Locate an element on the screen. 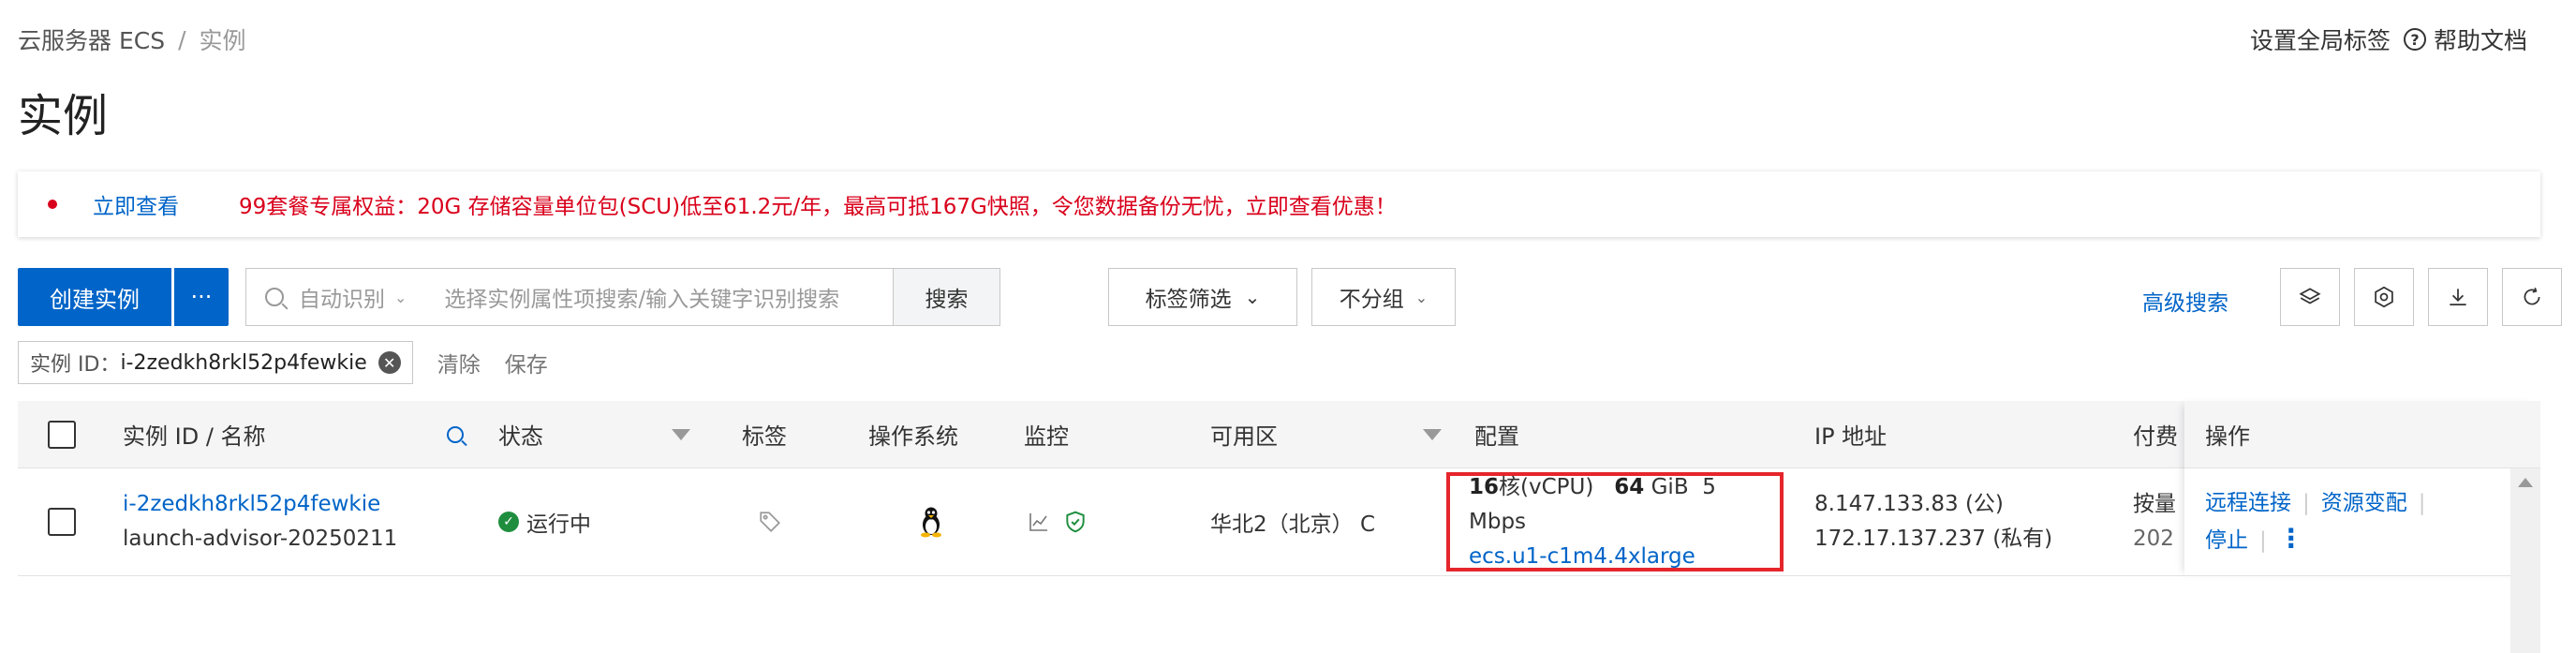 This screenshot has height=653, width=2576. stop-link: 停止 is located at coordinates (2227, 540).